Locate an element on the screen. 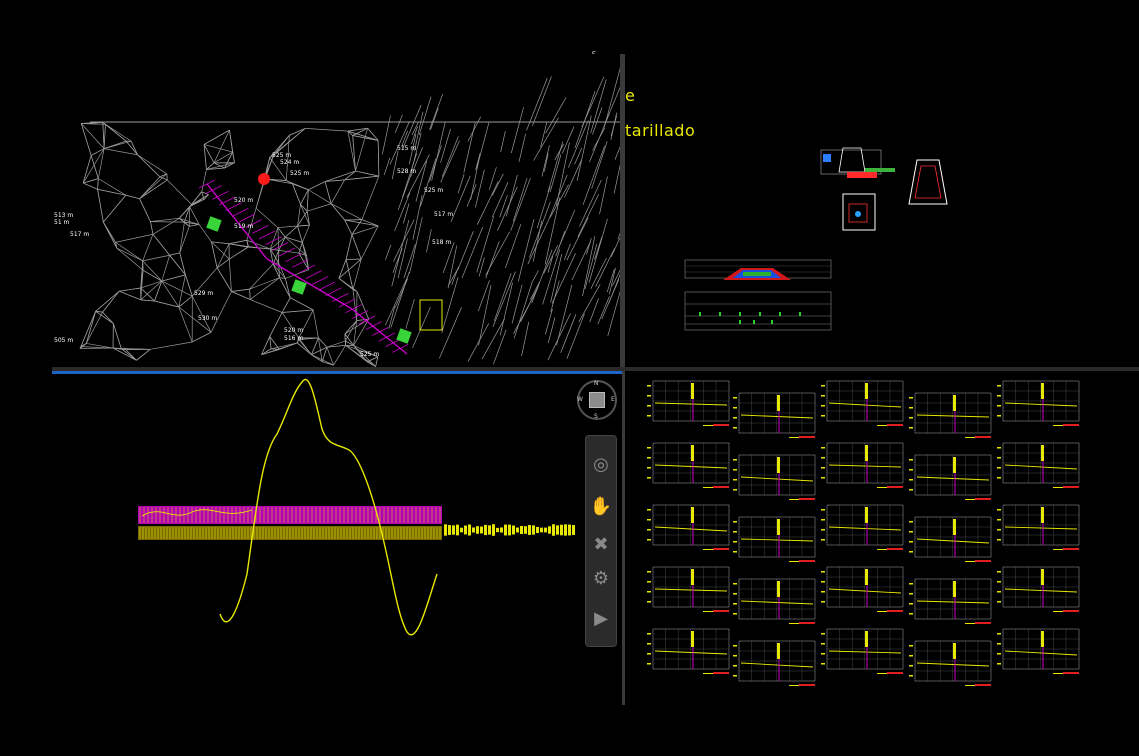  elevation-label: 505 m is located at coordinates (63, 340).